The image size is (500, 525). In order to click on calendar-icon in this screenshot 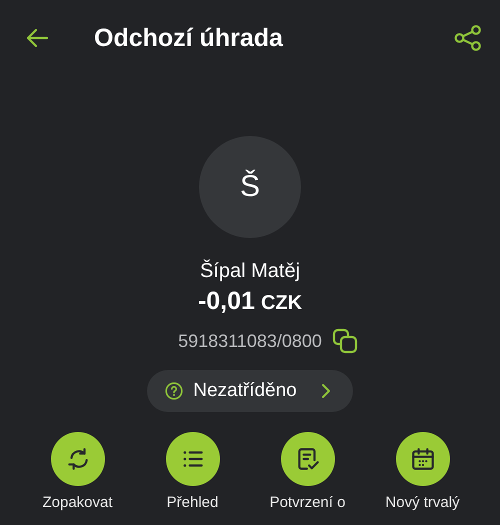, I will do `click(423, 459)`.